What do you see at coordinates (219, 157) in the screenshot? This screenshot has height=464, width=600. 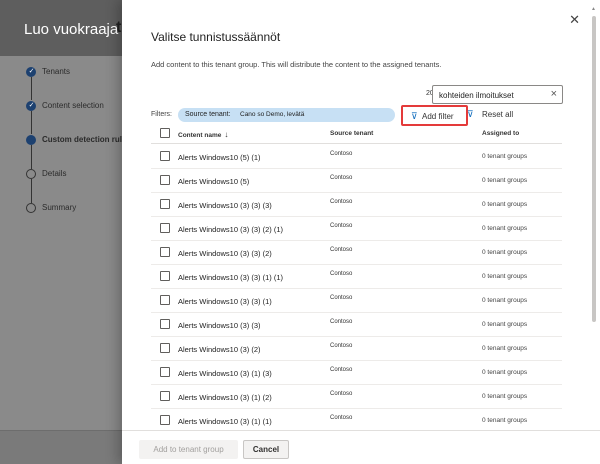 I see `row-content-name: Alerts Windows10 (5) (1)` at bounding box center [219, 157].